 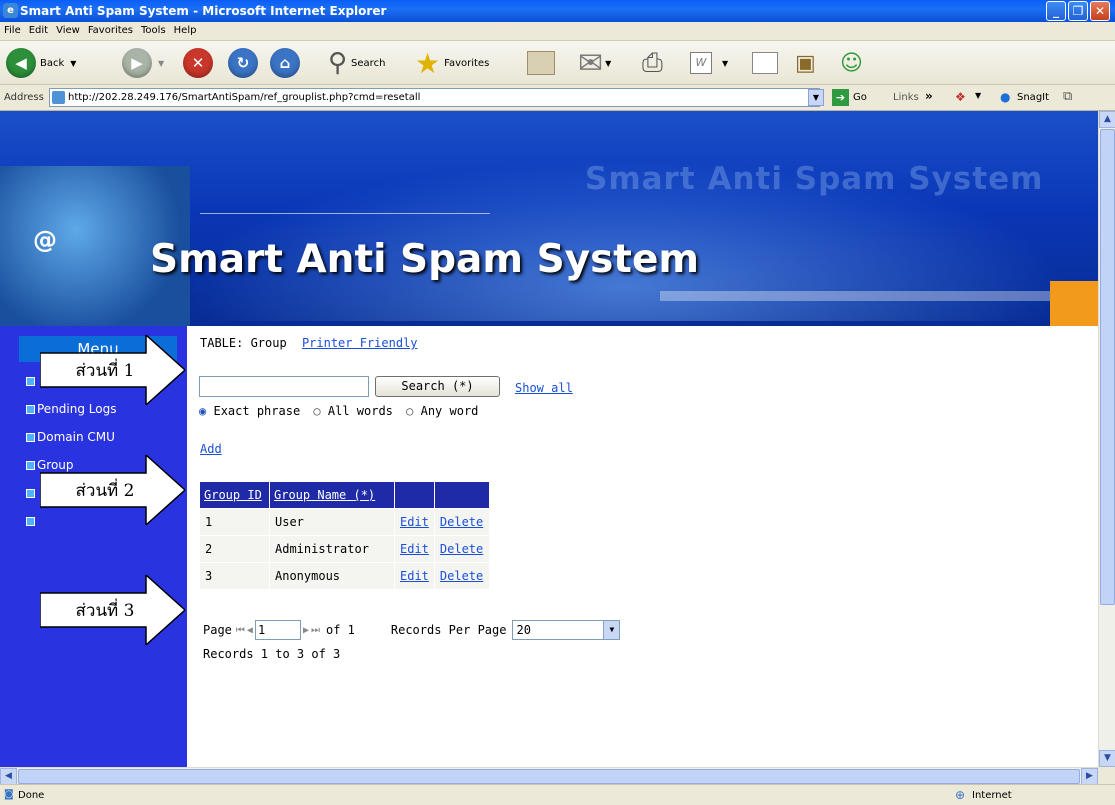 I want to click on back-label: Back, so click(x=52, y=63).